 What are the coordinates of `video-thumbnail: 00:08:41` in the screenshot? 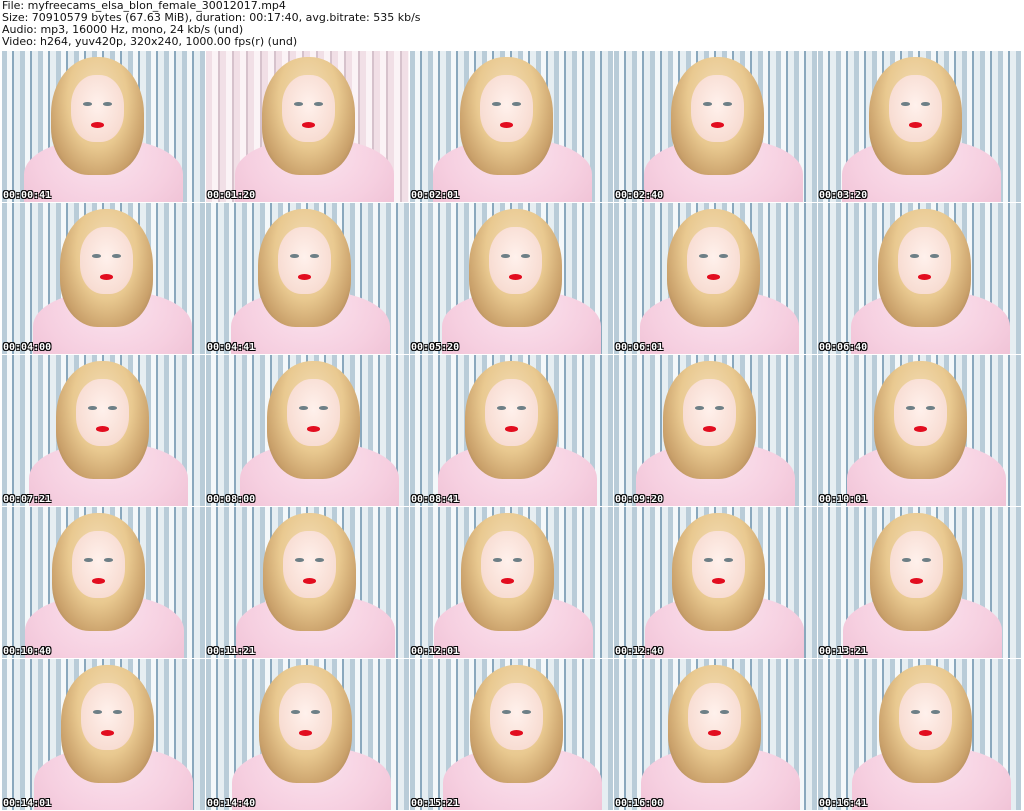 It's located at (511, 430).